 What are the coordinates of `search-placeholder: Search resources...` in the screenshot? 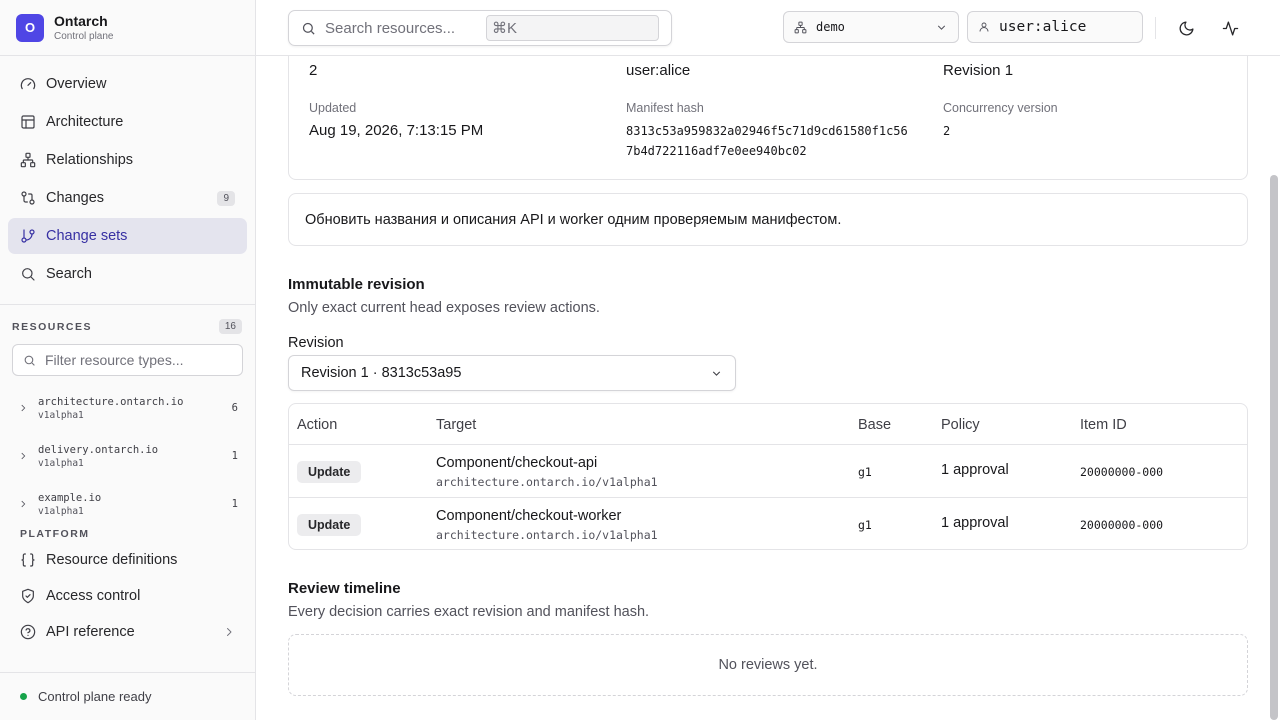 It's located at (390, 28).